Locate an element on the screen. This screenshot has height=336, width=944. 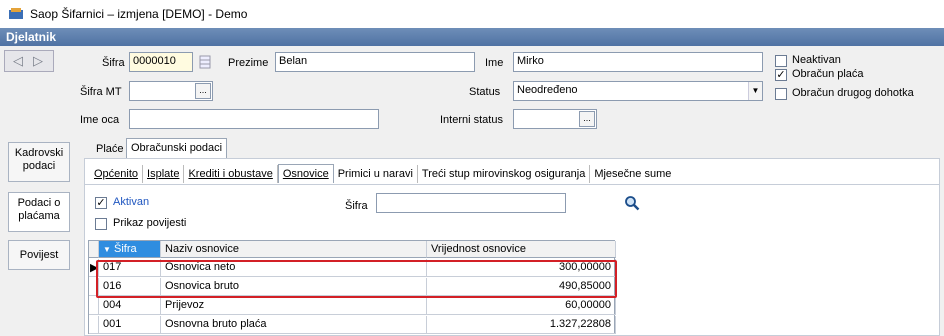
aktivan-checkbox: ✓ is located at coordinates (101, 203).